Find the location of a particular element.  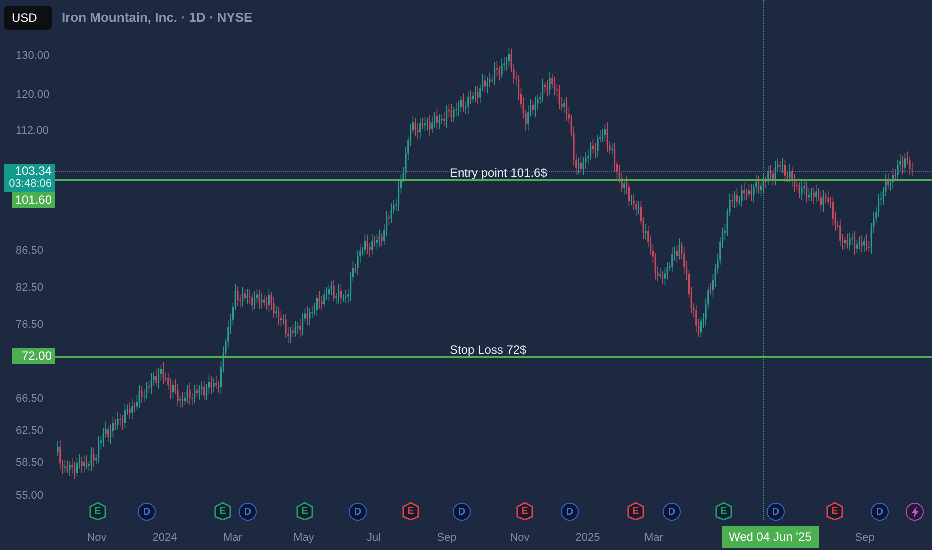

price-tag: 101.60 is located at coordinates (33, 200).